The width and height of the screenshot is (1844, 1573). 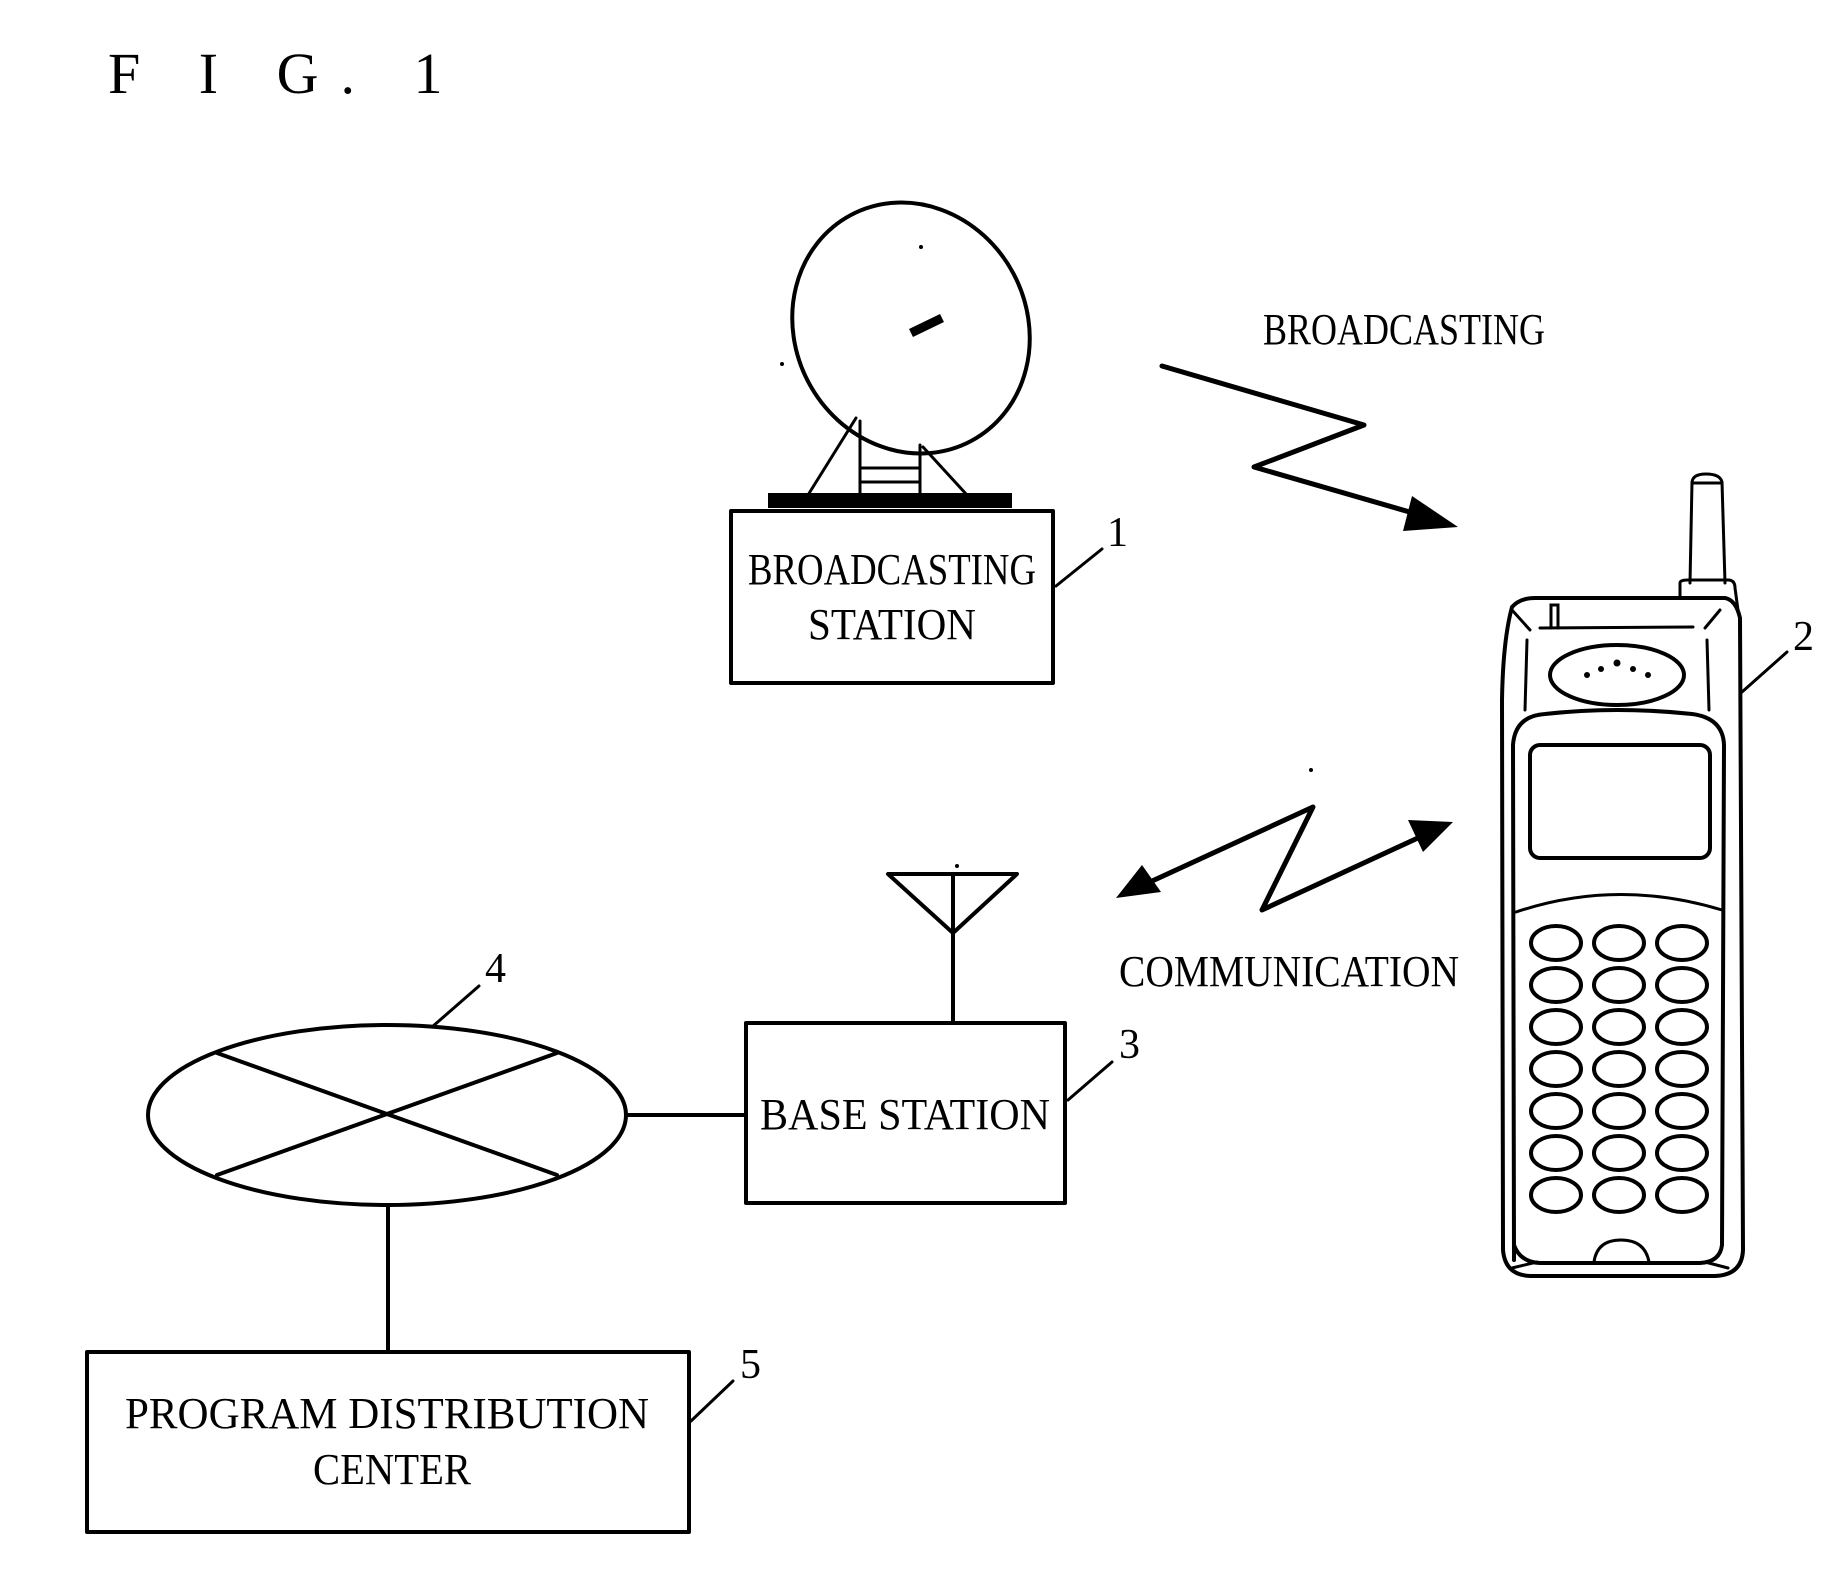 I want to click on broadcasting-station-label-line2: STATION, so click(x=892, y=624).